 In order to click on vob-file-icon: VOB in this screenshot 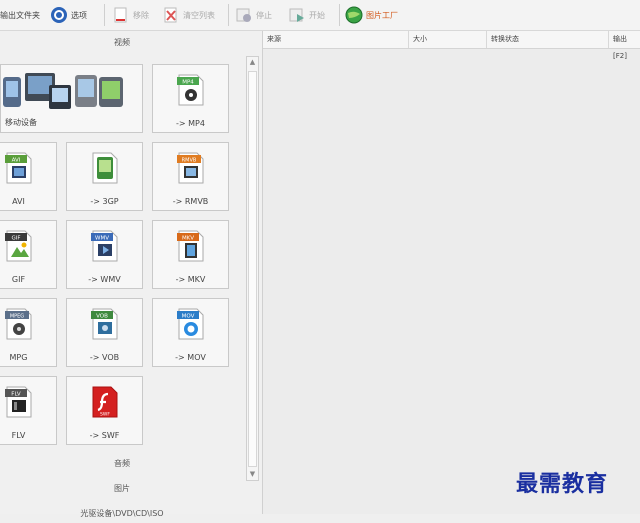, I will do `click(103, 324)`.